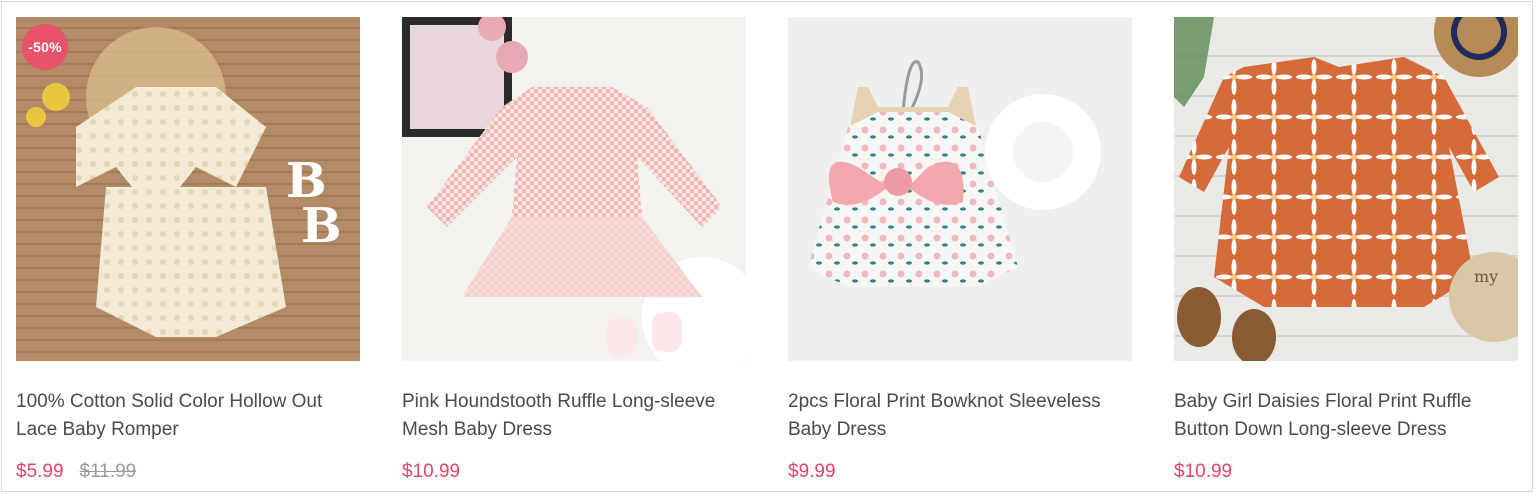 Image resolution: width=1536 pixels, height=495 pixels. Describe the element at coordinates (40, 471) in the screenshot. I see `sale-price: $5.99` at that location.